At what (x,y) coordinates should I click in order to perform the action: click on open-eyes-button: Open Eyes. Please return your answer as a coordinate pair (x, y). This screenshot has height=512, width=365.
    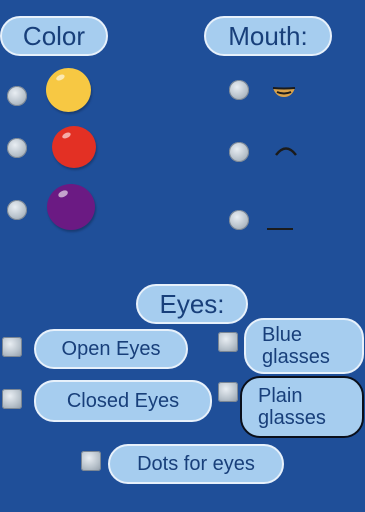
    Looking at the image, I should click on (111, 349).